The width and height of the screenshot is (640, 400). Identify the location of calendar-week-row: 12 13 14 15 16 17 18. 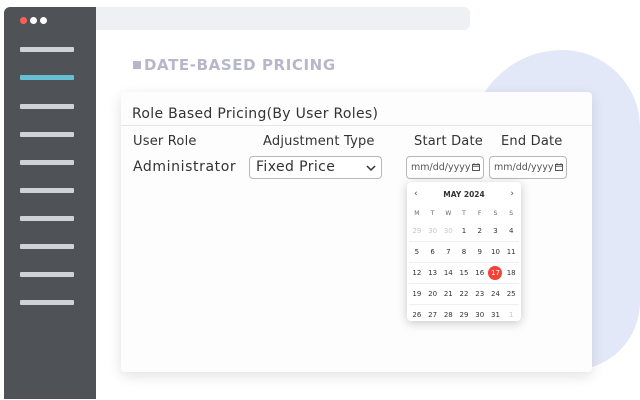
(464, 273).